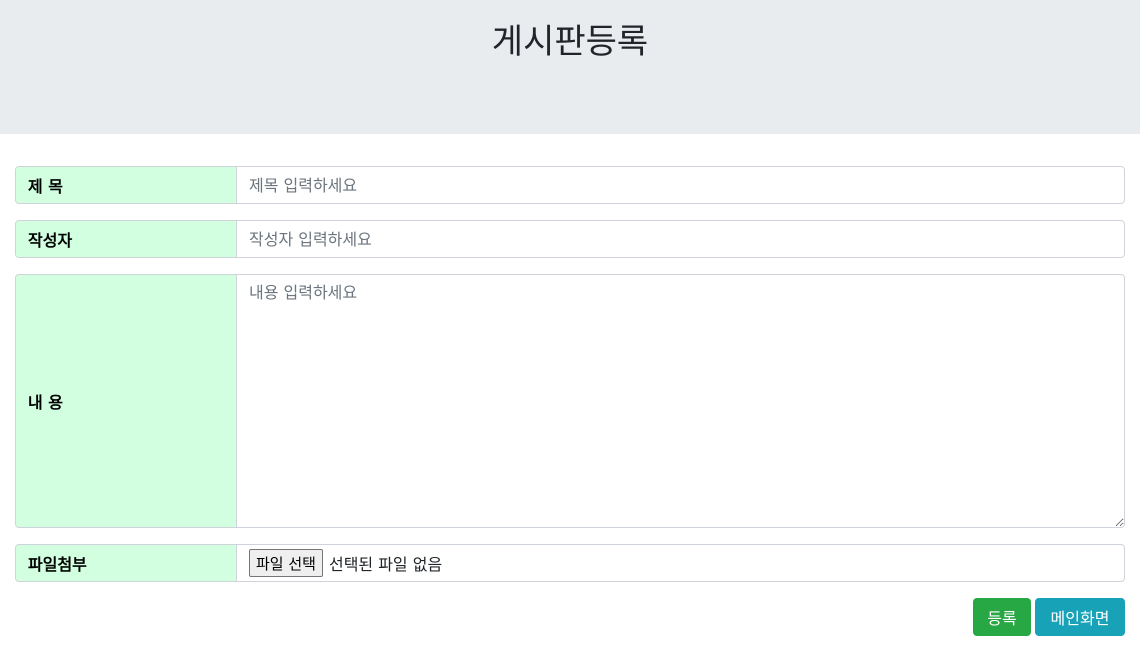 The height and width of the screenshot is (656, 1140). Describe the element at coordinates (680, 563) in the screenshot. I see `file-input: 파일 선택 선택된 파일 없음` at that location.